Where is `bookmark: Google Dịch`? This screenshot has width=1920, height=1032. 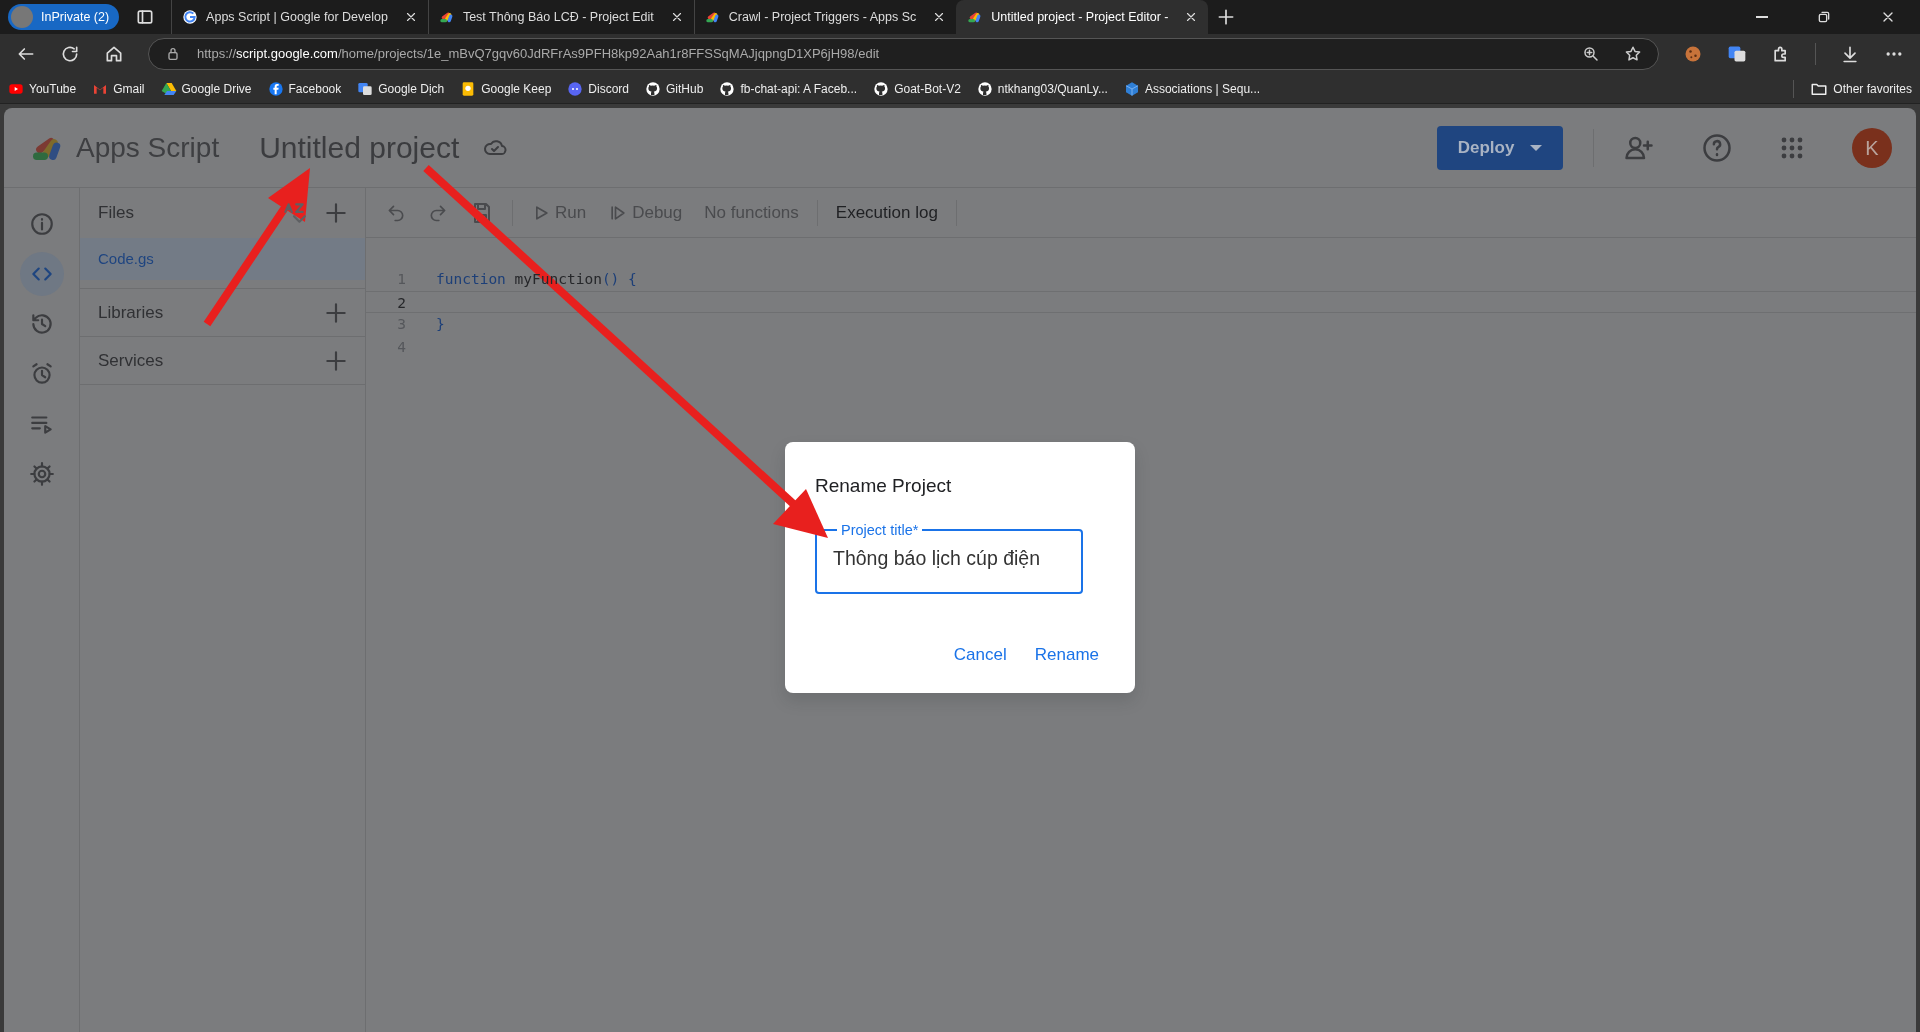
bookmark: Google Dịch is located at coordinates (401, 88).